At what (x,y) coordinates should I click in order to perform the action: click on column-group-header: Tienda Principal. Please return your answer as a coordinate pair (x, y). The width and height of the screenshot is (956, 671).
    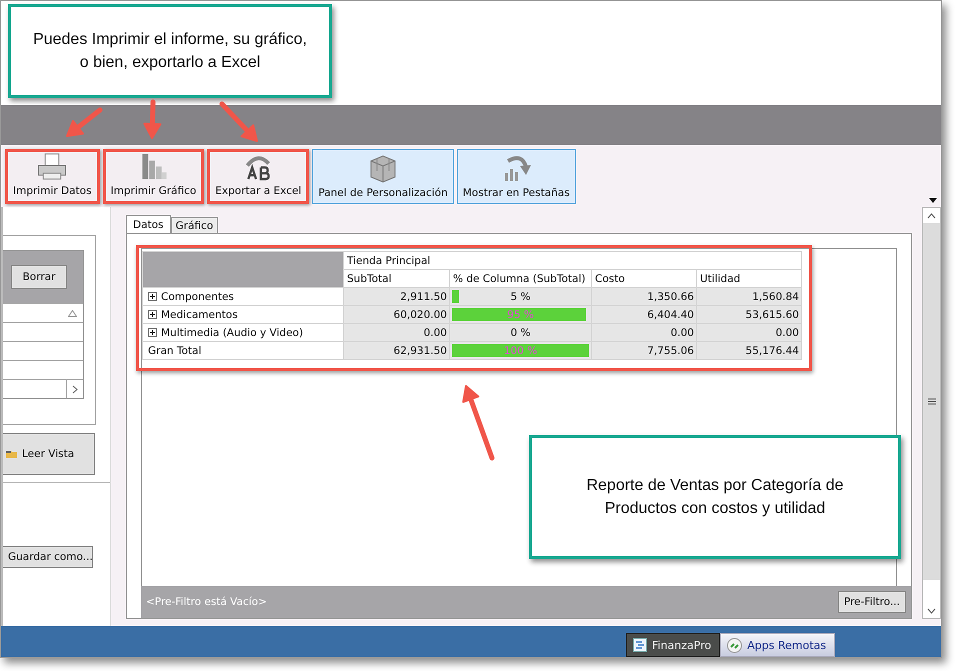
    Looking at the image, I should click on (573, 261).